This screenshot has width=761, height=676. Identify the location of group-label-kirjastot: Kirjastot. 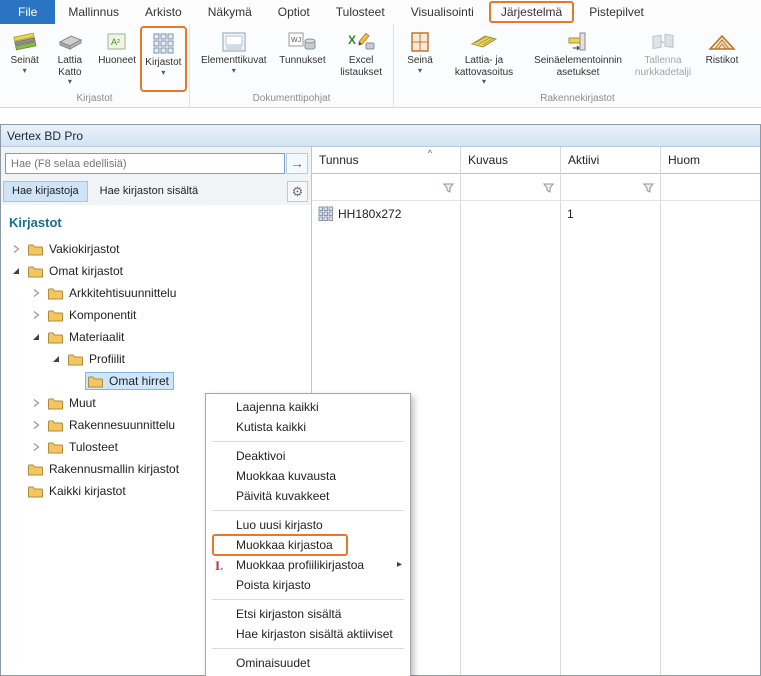
(94, 98).